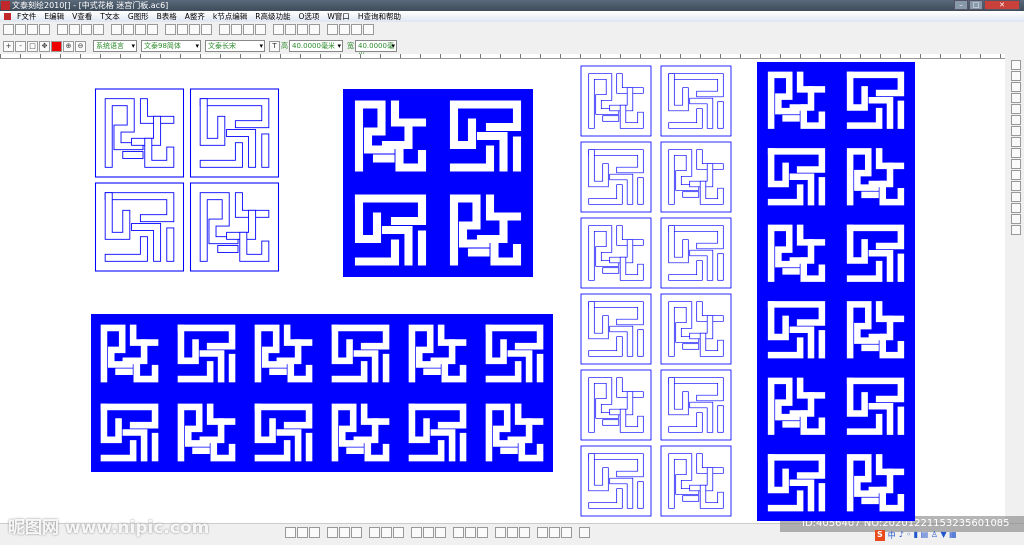 The width and height of the screenshot is (1024, 545). I want to click on ime-toolbar: S 中 ♪ ◦ ▮ ▤ ♙ ▼ ▦, so click(916, 535).